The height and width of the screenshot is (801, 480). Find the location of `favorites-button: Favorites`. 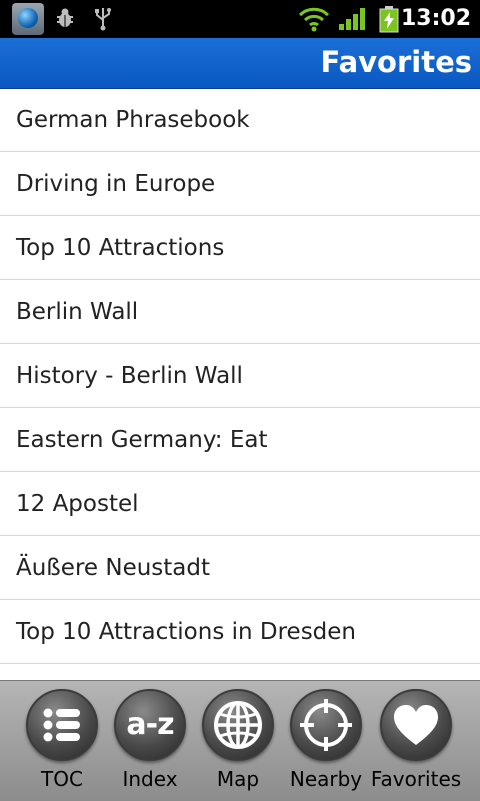

favorites-button: Favorites is located at coordinates (416, 741).